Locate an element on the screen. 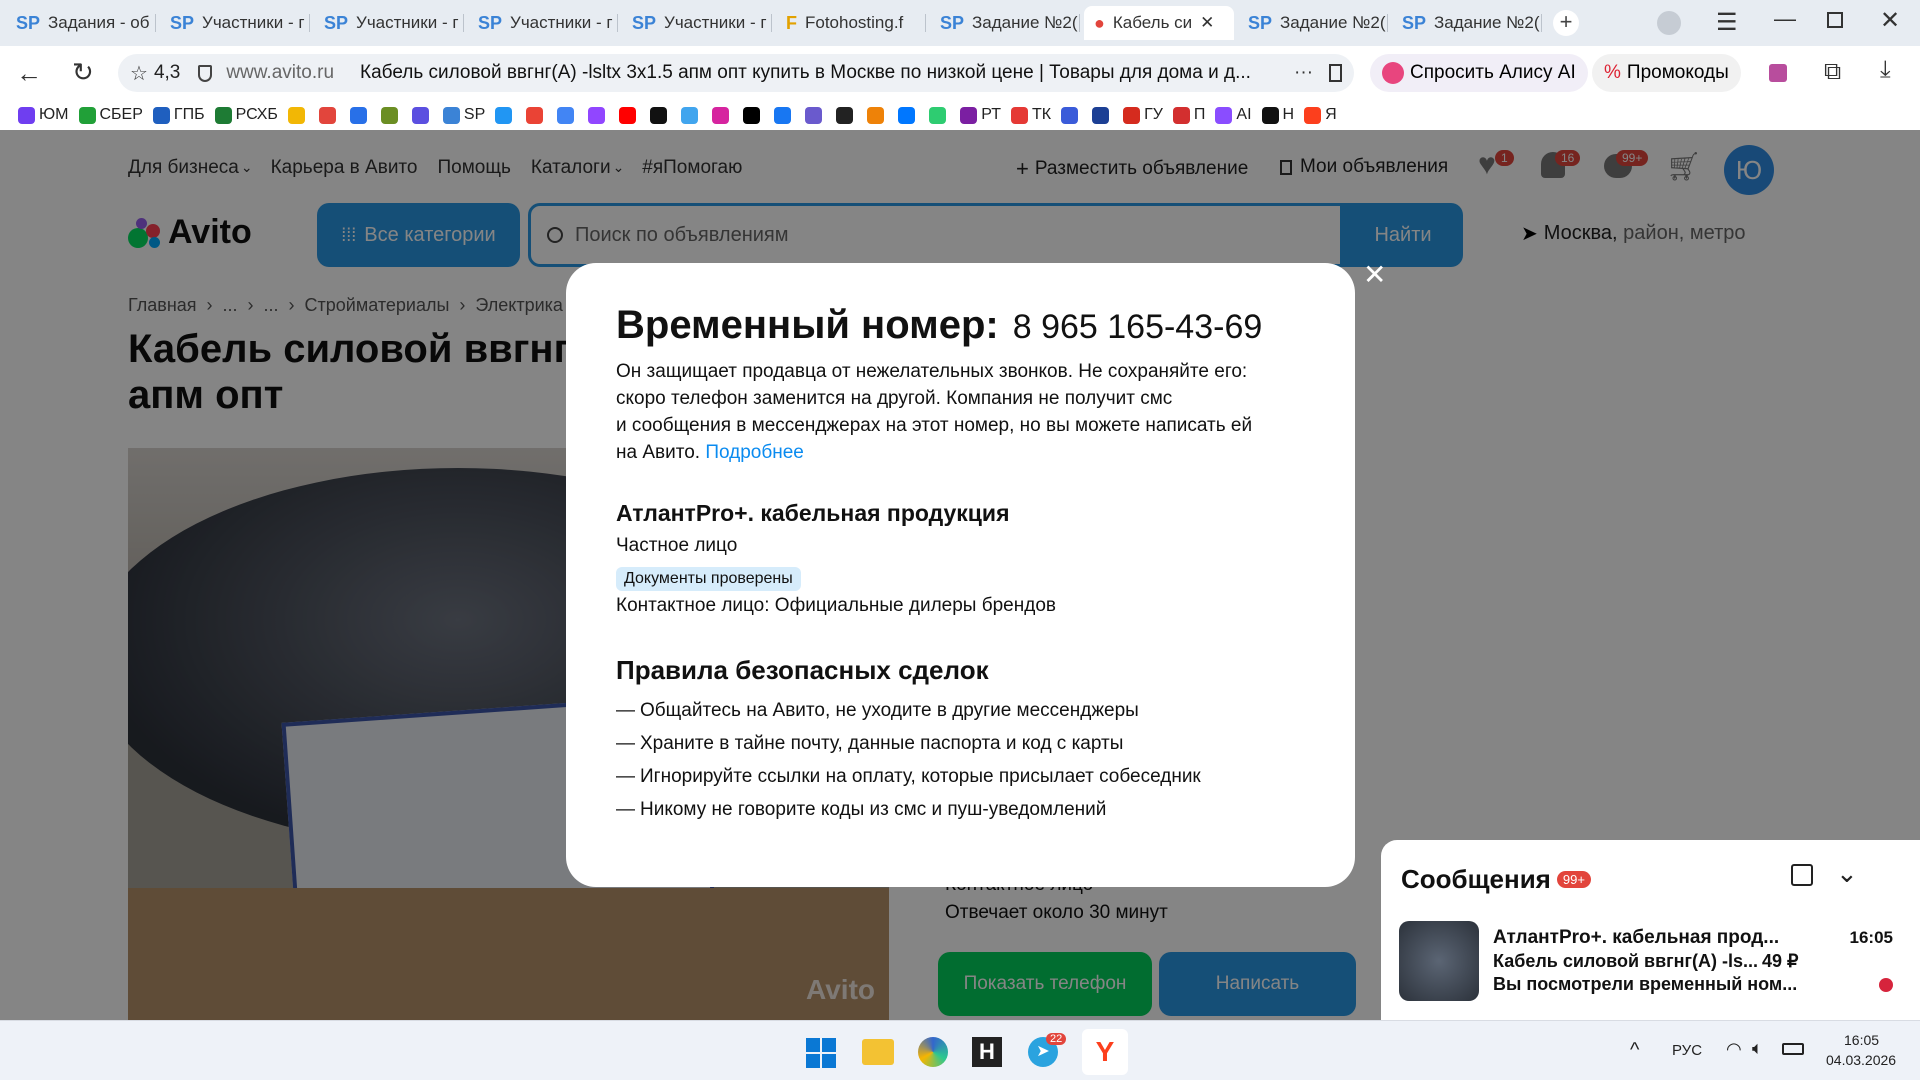 The width and height of the screenshot is (1920, 1080). bookmark-item: ТК is located at coordinates (1030, 115).